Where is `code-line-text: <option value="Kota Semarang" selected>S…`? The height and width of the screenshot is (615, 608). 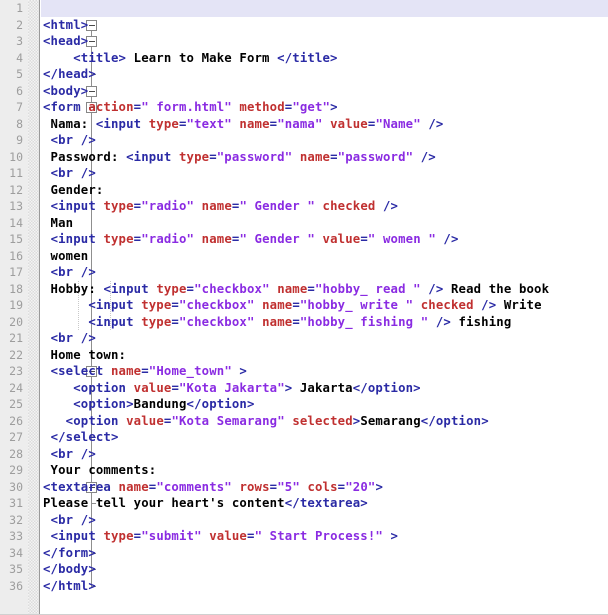
code-line-text: <option value="Kota Semarang" selected>S… is located at coordinates (266, 421).